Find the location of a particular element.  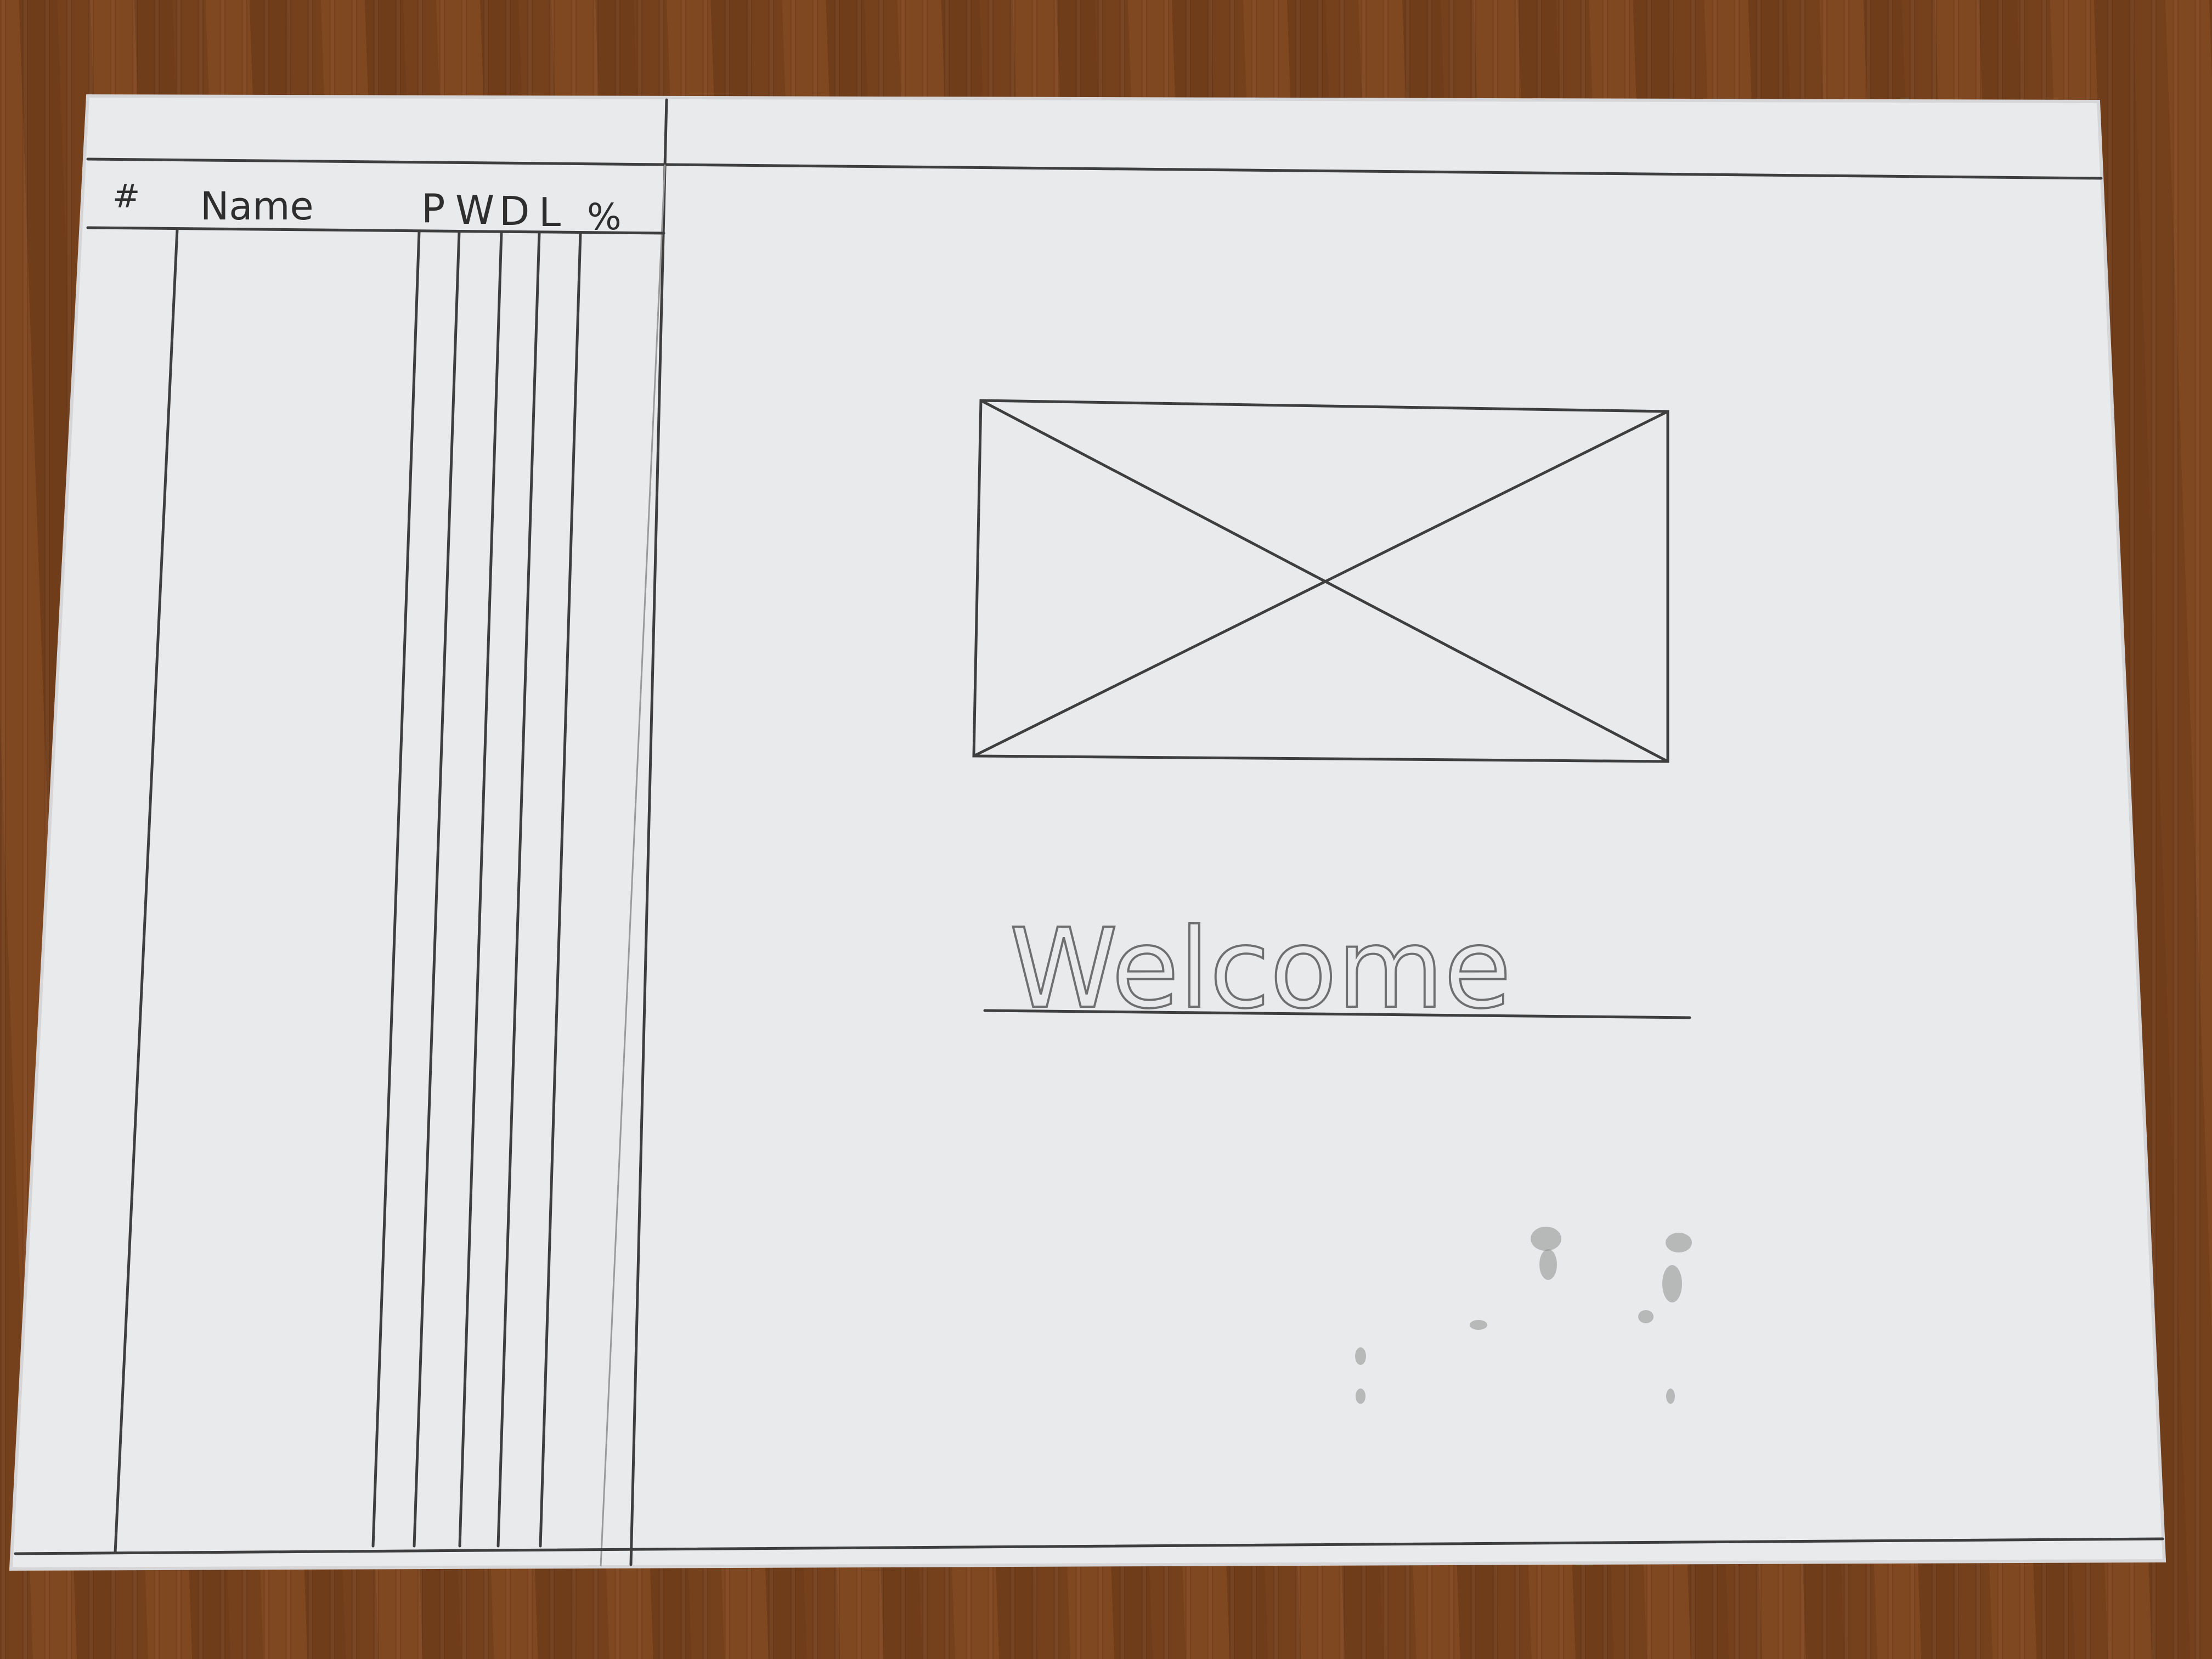

header-won: W is located at coordinates (474, 210).